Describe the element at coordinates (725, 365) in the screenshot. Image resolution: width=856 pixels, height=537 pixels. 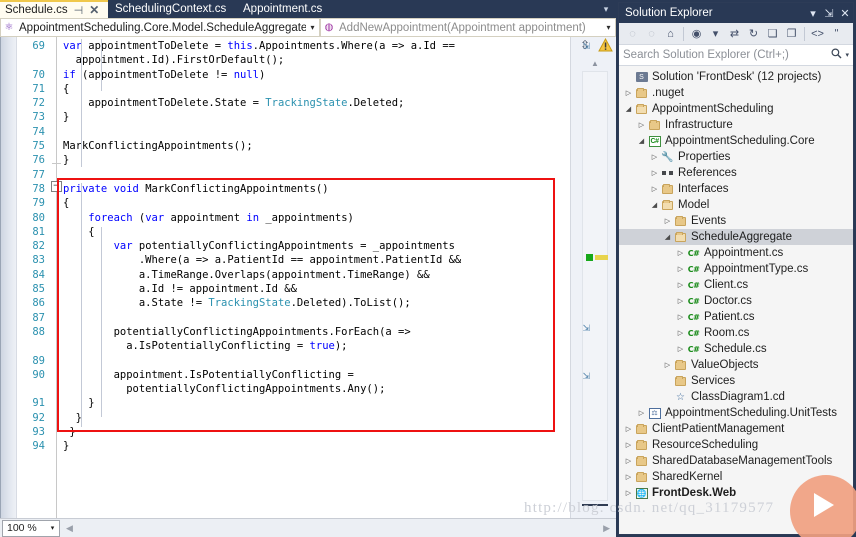
I see `tree-item-label: ValueObjects` at that location.